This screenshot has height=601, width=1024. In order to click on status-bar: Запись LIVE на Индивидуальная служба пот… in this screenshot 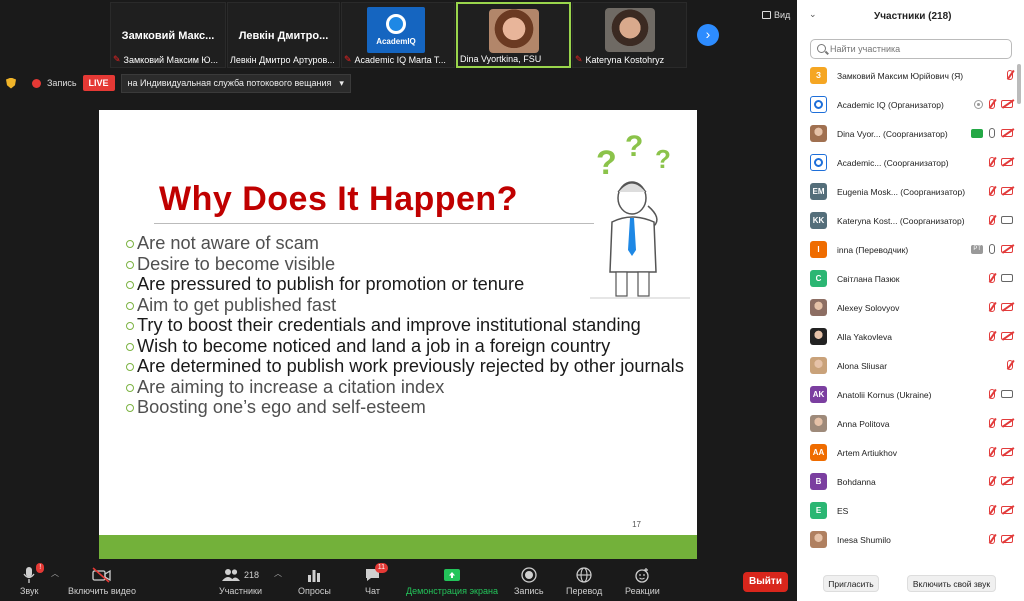, I will do `click(178, 83)`.